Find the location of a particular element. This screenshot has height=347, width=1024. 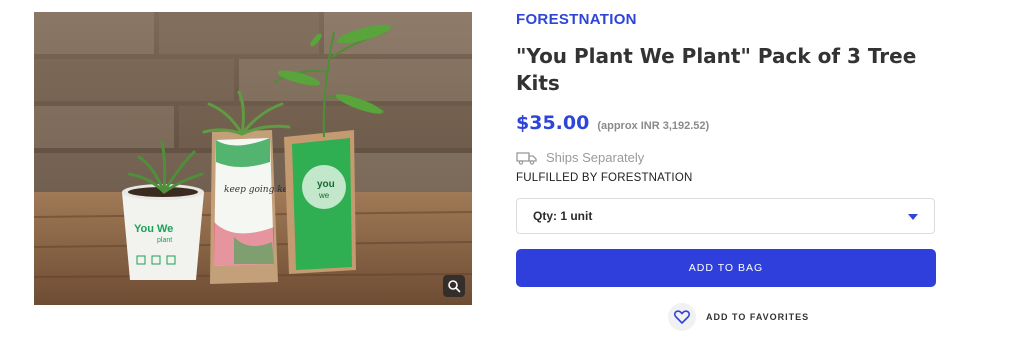

shipping-row: Ships Separately is located at coordinates (580, 157).